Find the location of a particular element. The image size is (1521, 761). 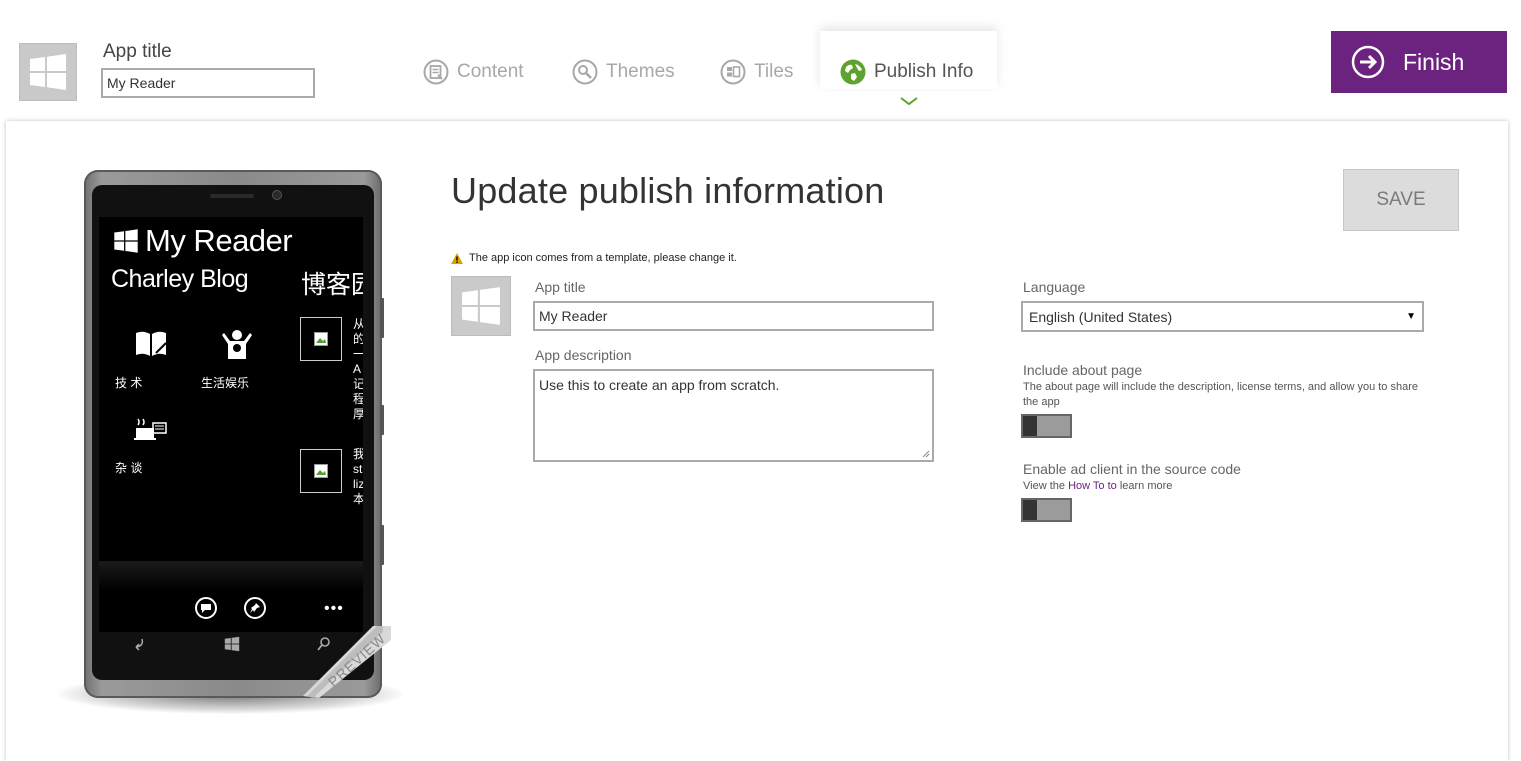

preview-item-label: 杂 谈 is located at coordinates (129, 468).